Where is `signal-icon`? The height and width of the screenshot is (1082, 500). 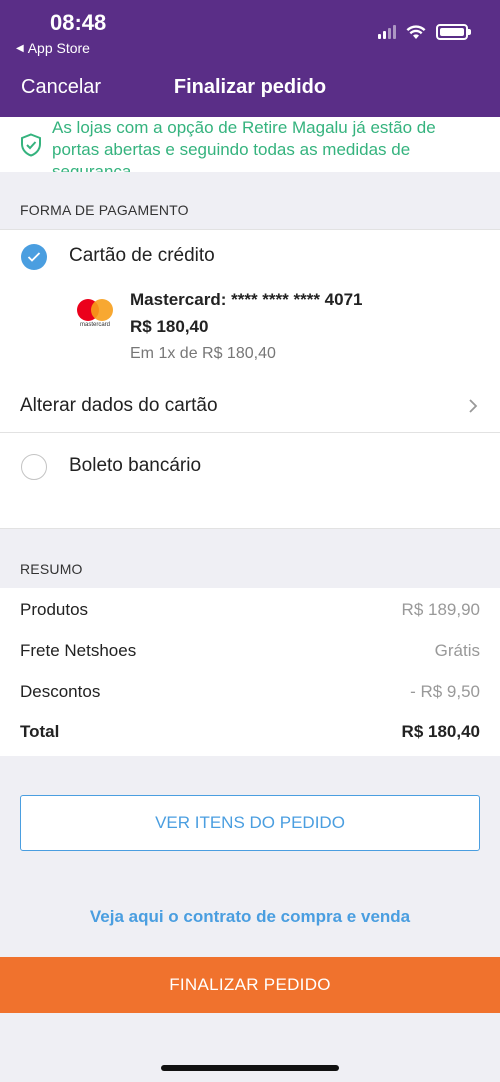 signal-icon is located at coordinates (387, 32).